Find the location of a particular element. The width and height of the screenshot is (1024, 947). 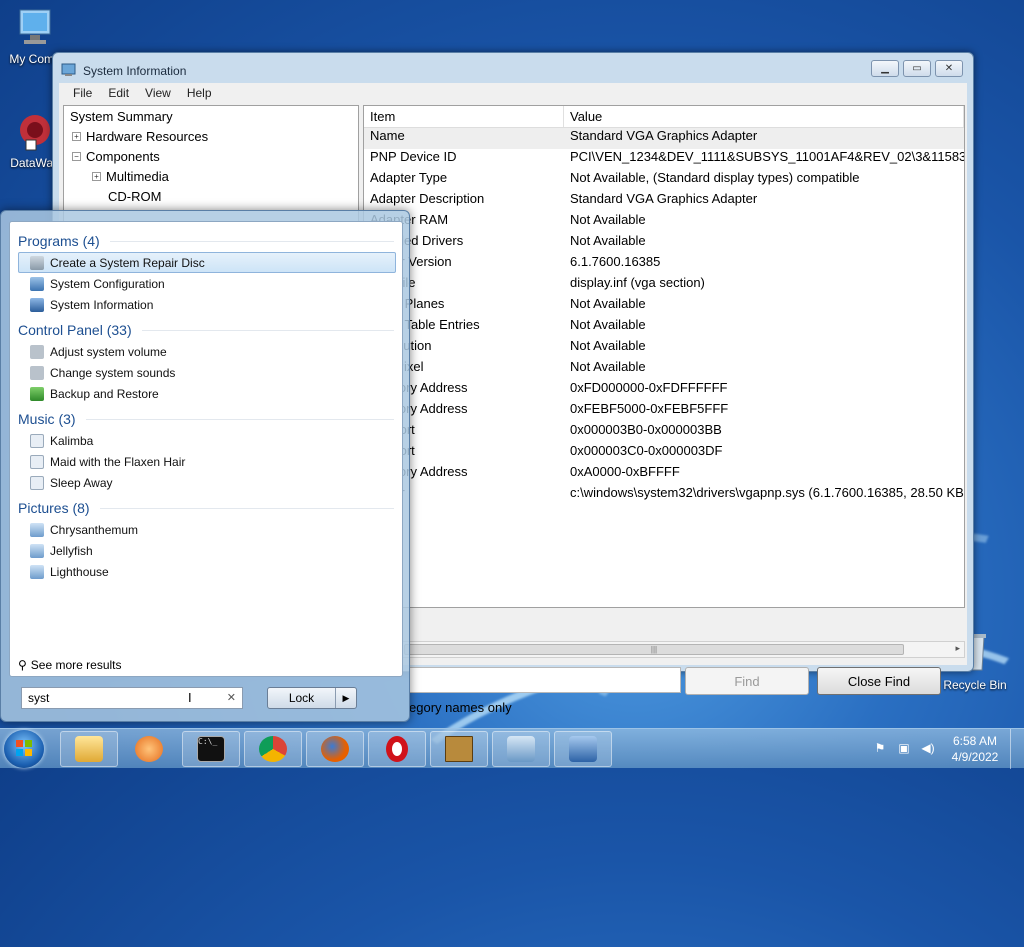

table-row: Memory Address 0xFD000000-0xFDFFFFFF is located at coordinates (664, 390).